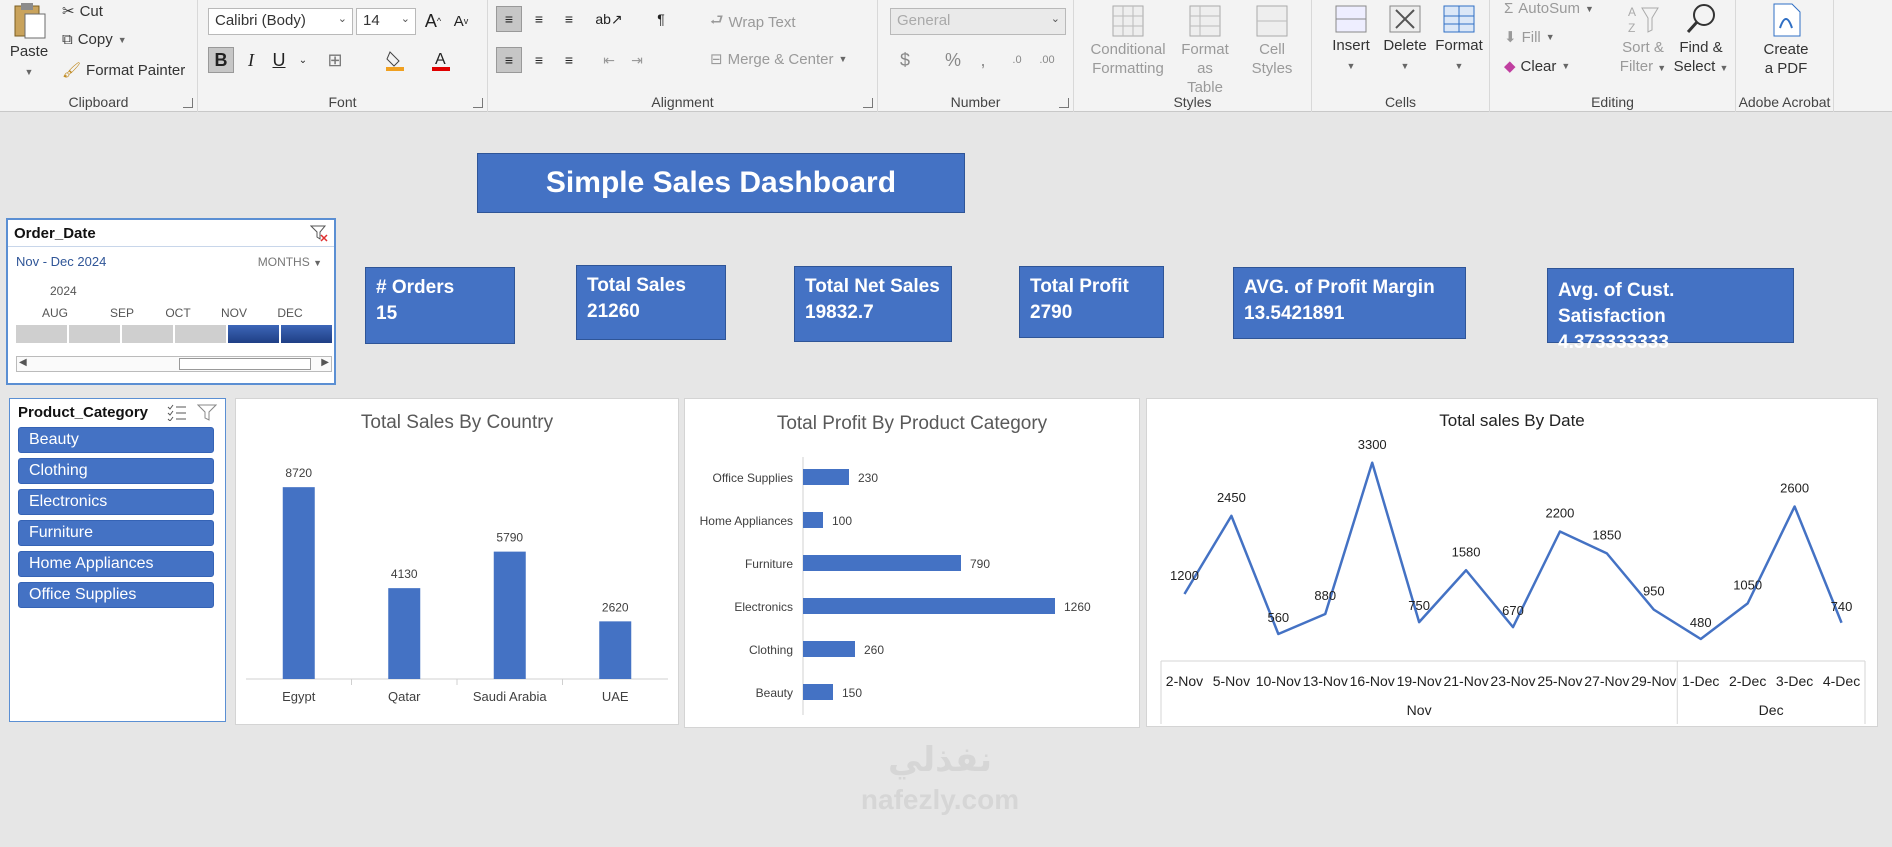 This screenshot has height=847, width=1892. Describe the element at coordinates (174, 334) in the screenshot. I see `timeline-month-bars` at that location.